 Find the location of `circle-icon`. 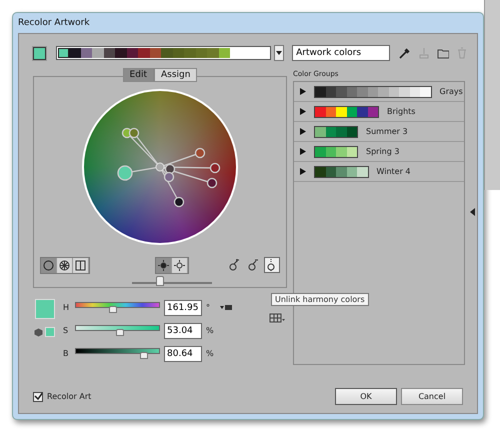

circle-icon is located at coordinates (48, 265).